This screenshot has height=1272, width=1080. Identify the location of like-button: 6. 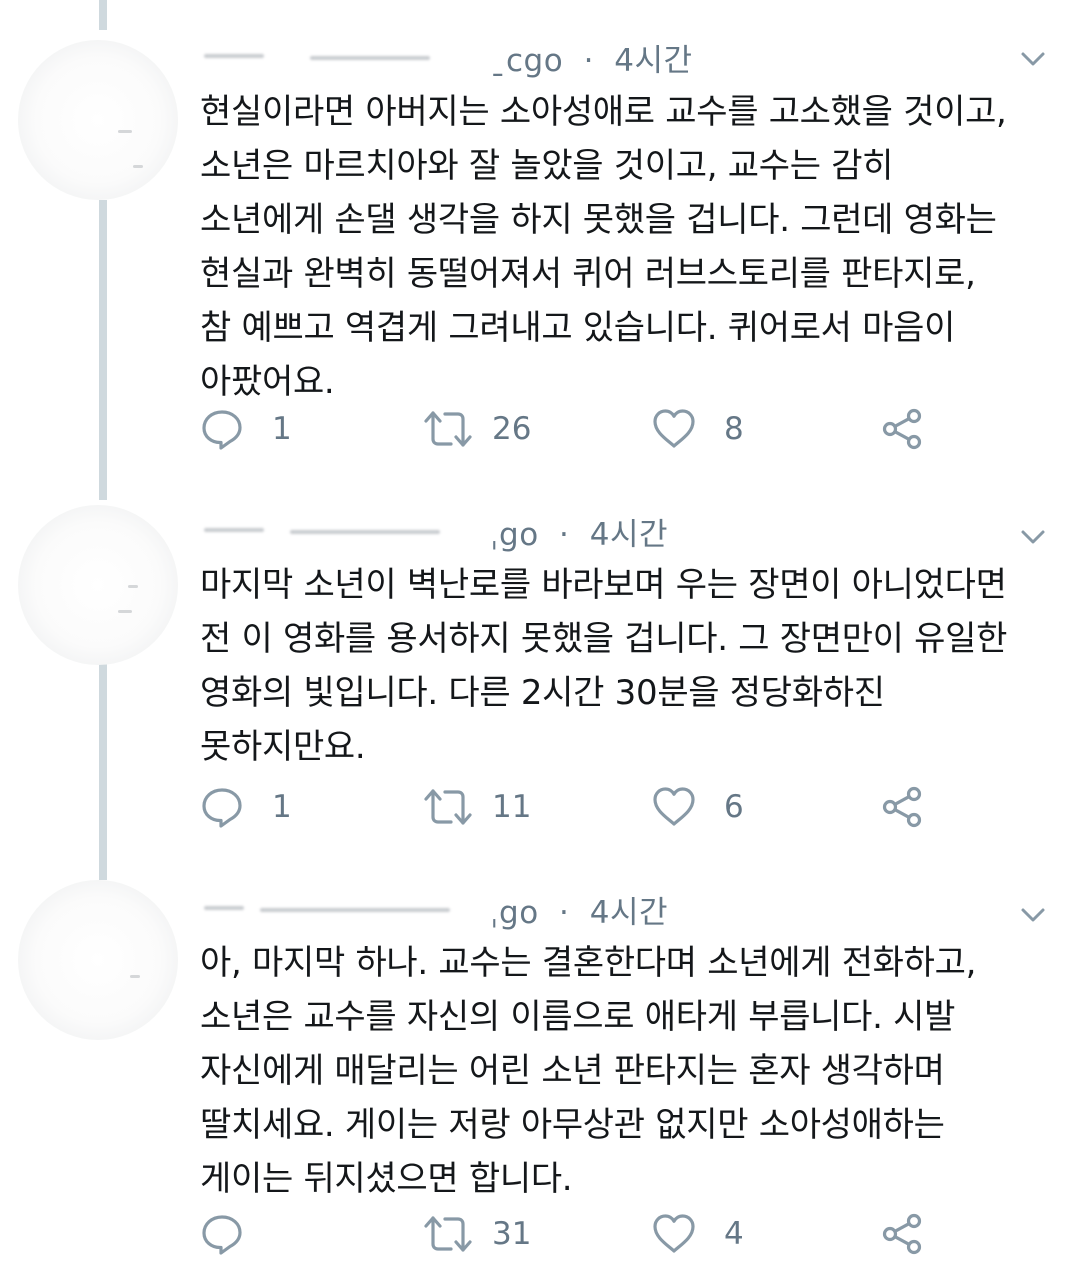
(698, 807).